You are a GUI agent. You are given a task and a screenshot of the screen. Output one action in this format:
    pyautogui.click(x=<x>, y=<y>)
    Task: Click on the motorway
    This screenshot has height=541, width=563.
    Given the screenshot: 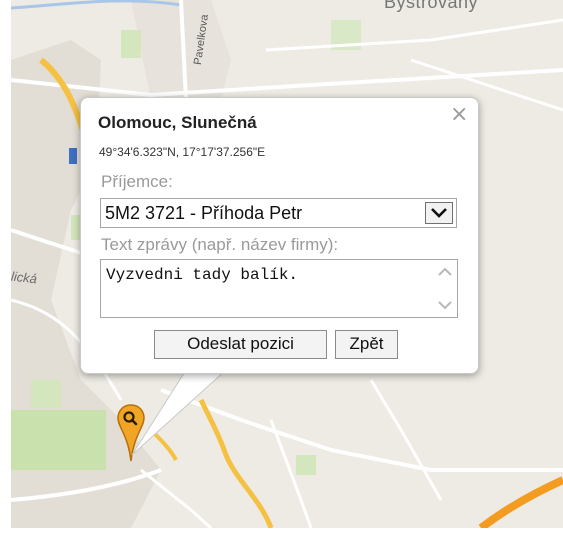 What is the action you would take?
    pyautogui.click(x=520, y=502)
    